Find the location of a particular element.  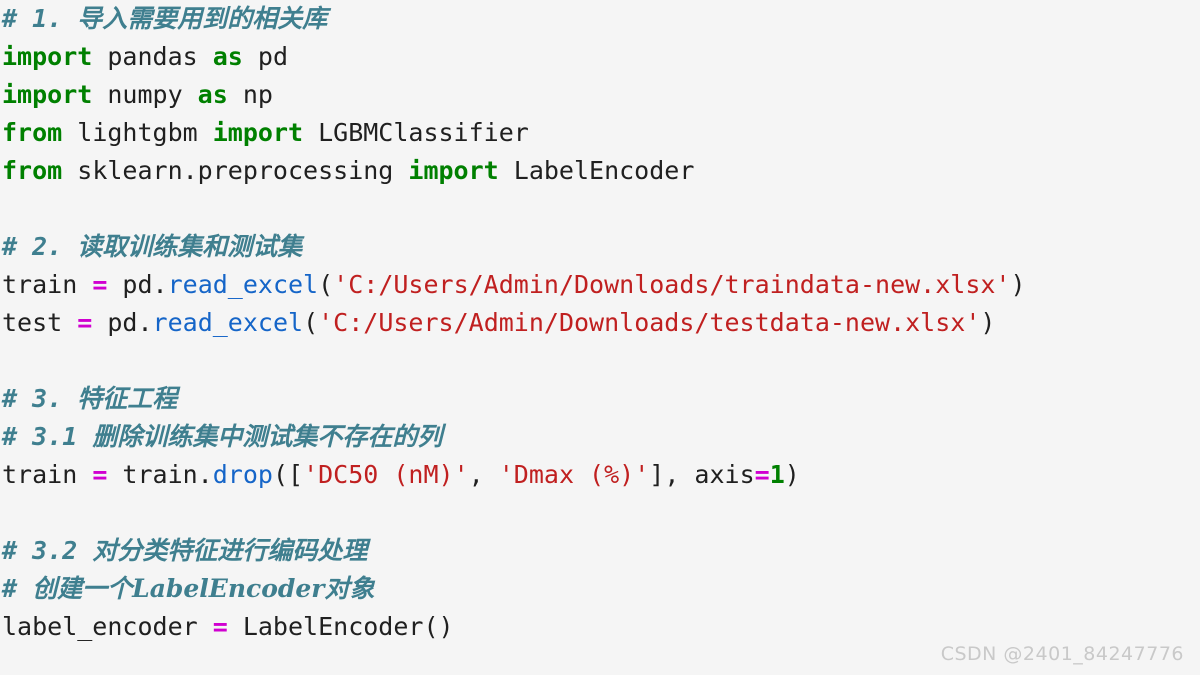

code-line-comment: # 3. 特征工程 is located at coordinates (600, 399).